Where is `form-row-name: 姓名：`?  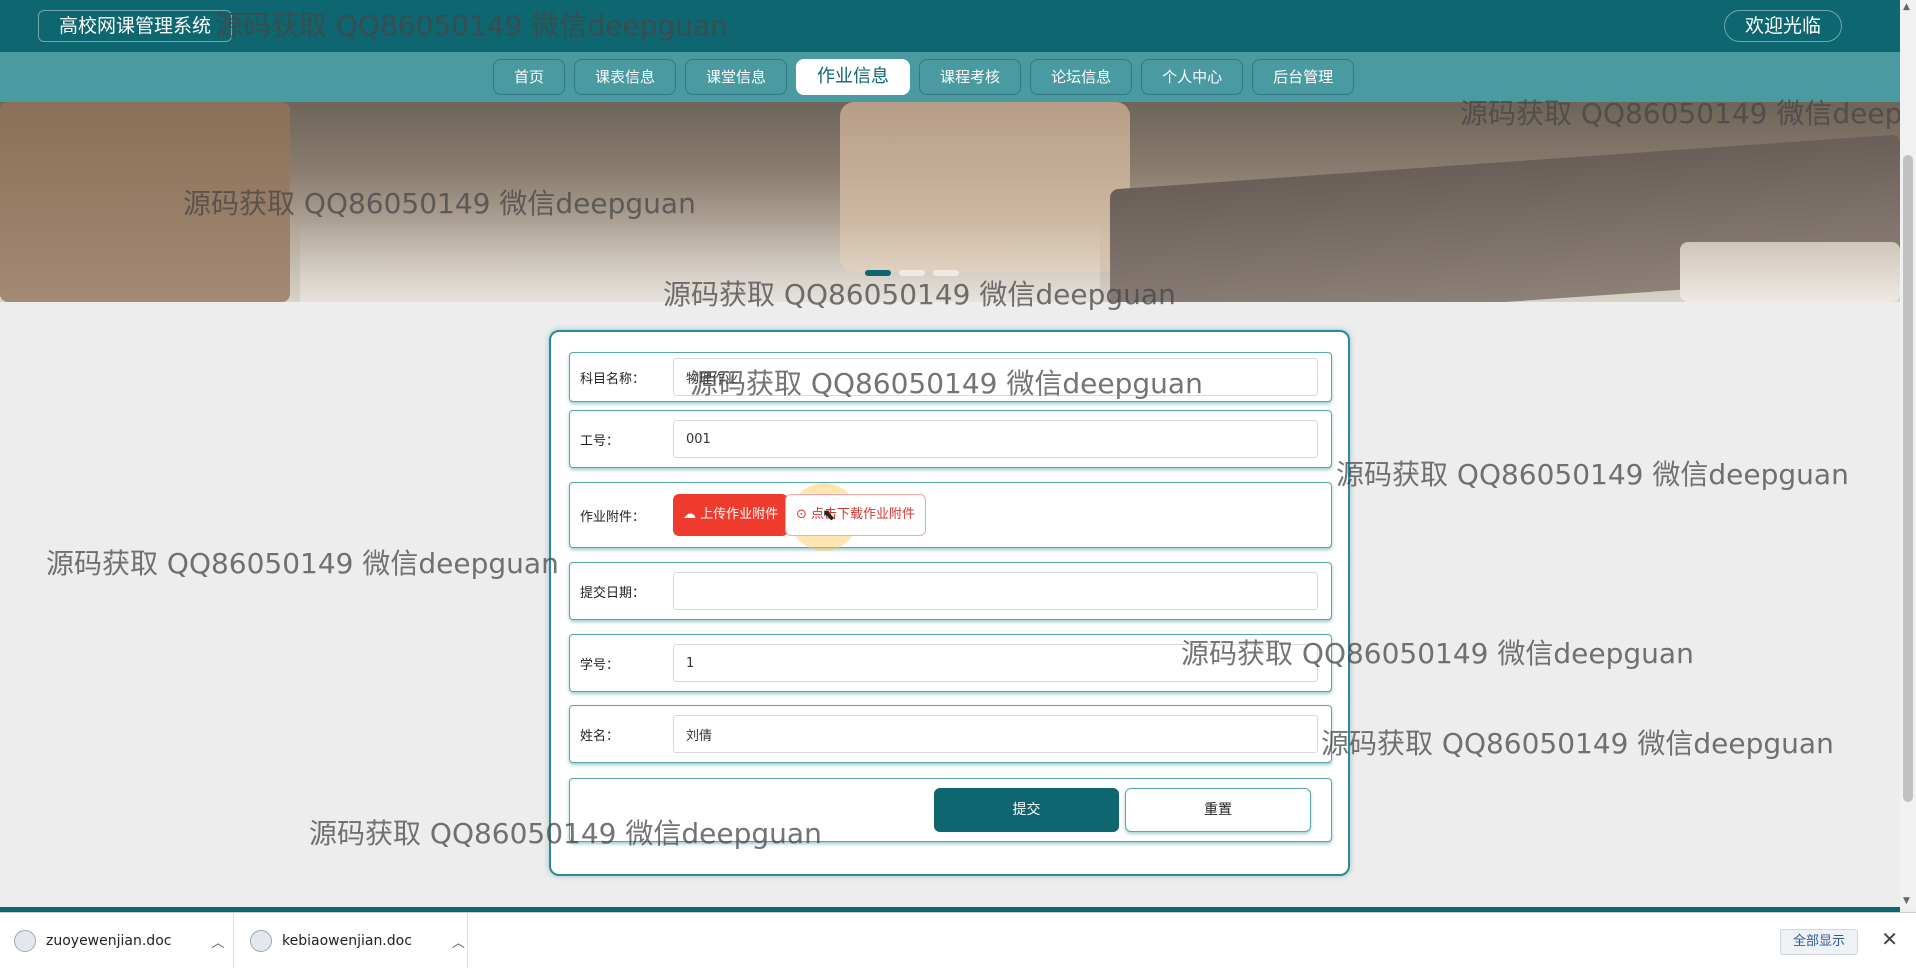 form-row-name: 姓名： is located at coordinates (950, 734).